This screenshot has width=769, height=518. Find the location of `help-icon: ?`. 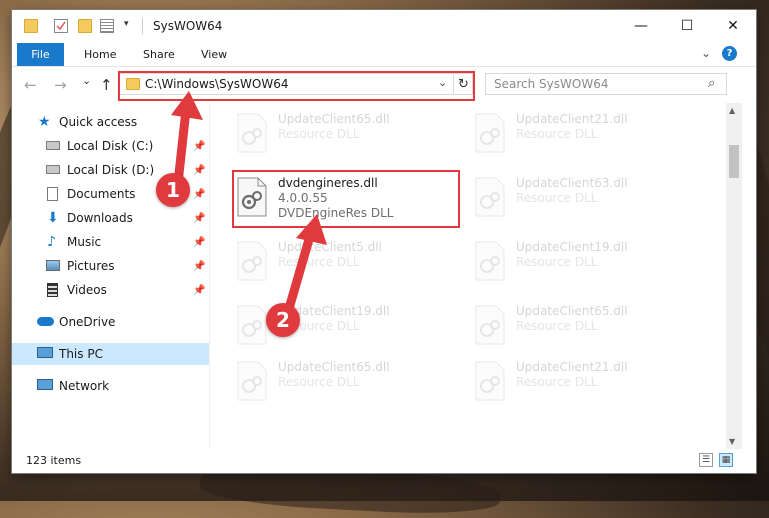

help-icon: ? is located at coordinates (729, 53).